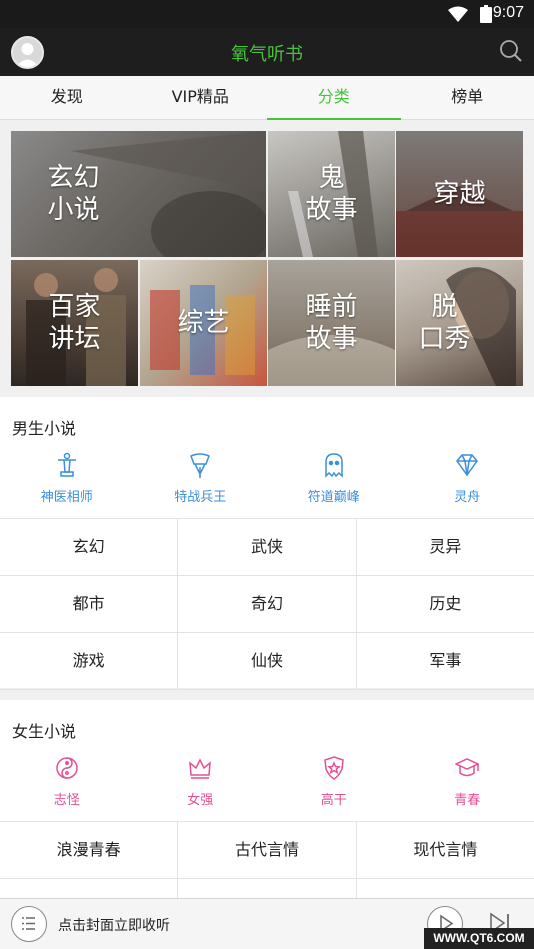  I want to click on badge-icon, so click(200, 465).